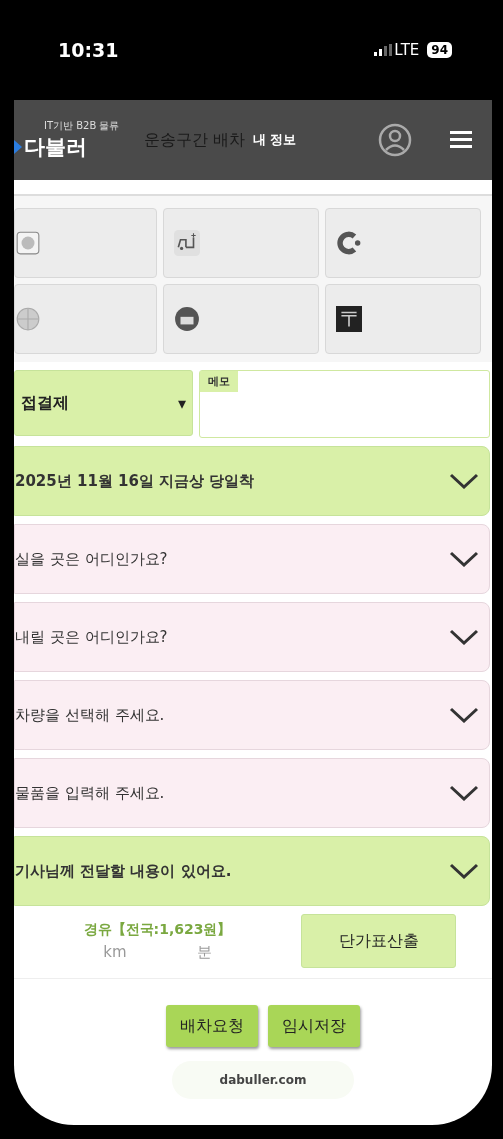 Image resolution: width=503 pixels, height=1139 pixels. What do you see at coordinates (252, 871) in the screenshot?
I see `accordion-row: 기사님께 전달할 내용이 있어요.` at bounding box center [252, 871].